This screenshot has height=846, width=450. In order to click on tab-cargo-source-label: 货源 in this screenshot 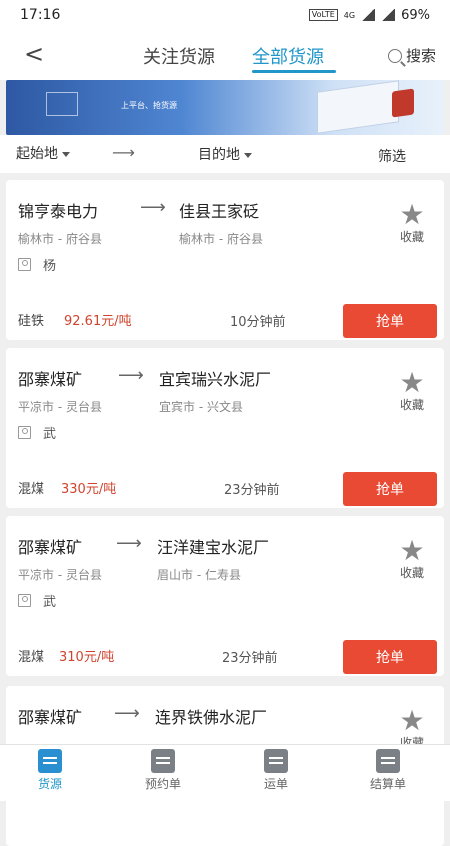, I will do `click(49, 784)`.